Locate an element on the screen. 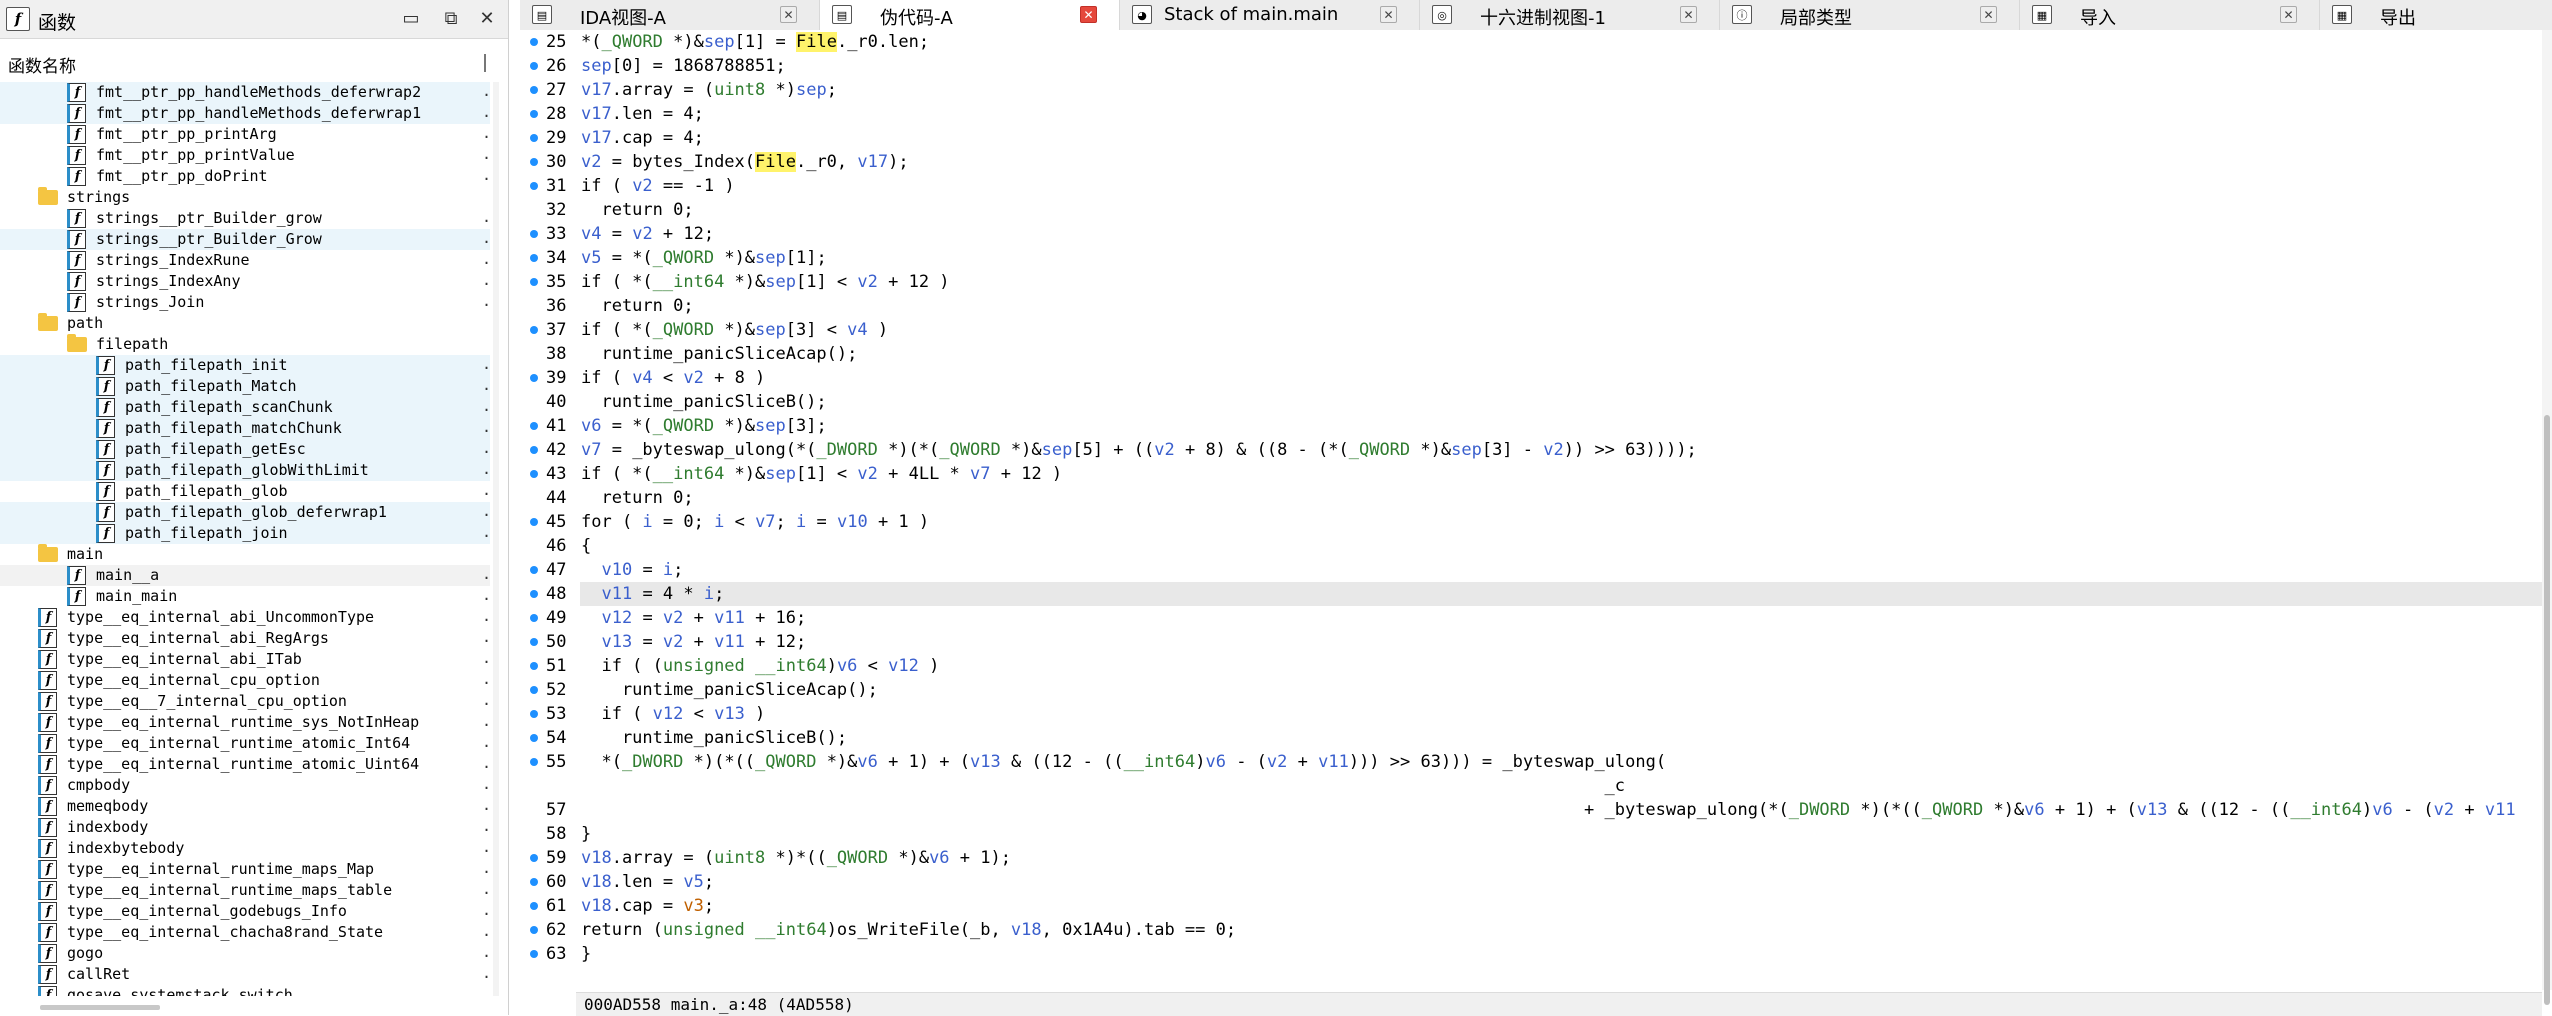 Image resolution: width=2552 pixels, height=1016 pixels. code-line: if ( *(_QWORD *)&sep[3] < v4 ) is located at coordinates (734, 330).